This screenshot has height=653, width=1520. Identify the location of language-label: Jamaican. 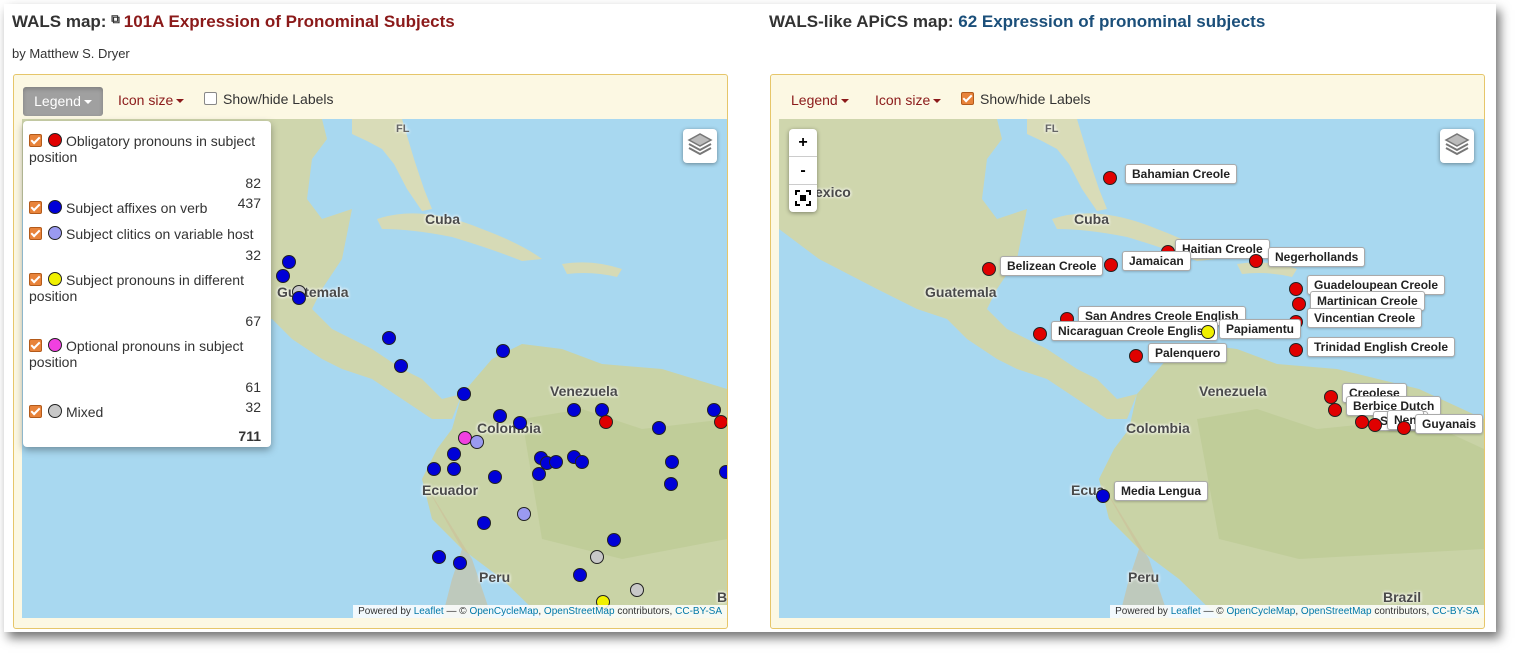
(1156, 261).